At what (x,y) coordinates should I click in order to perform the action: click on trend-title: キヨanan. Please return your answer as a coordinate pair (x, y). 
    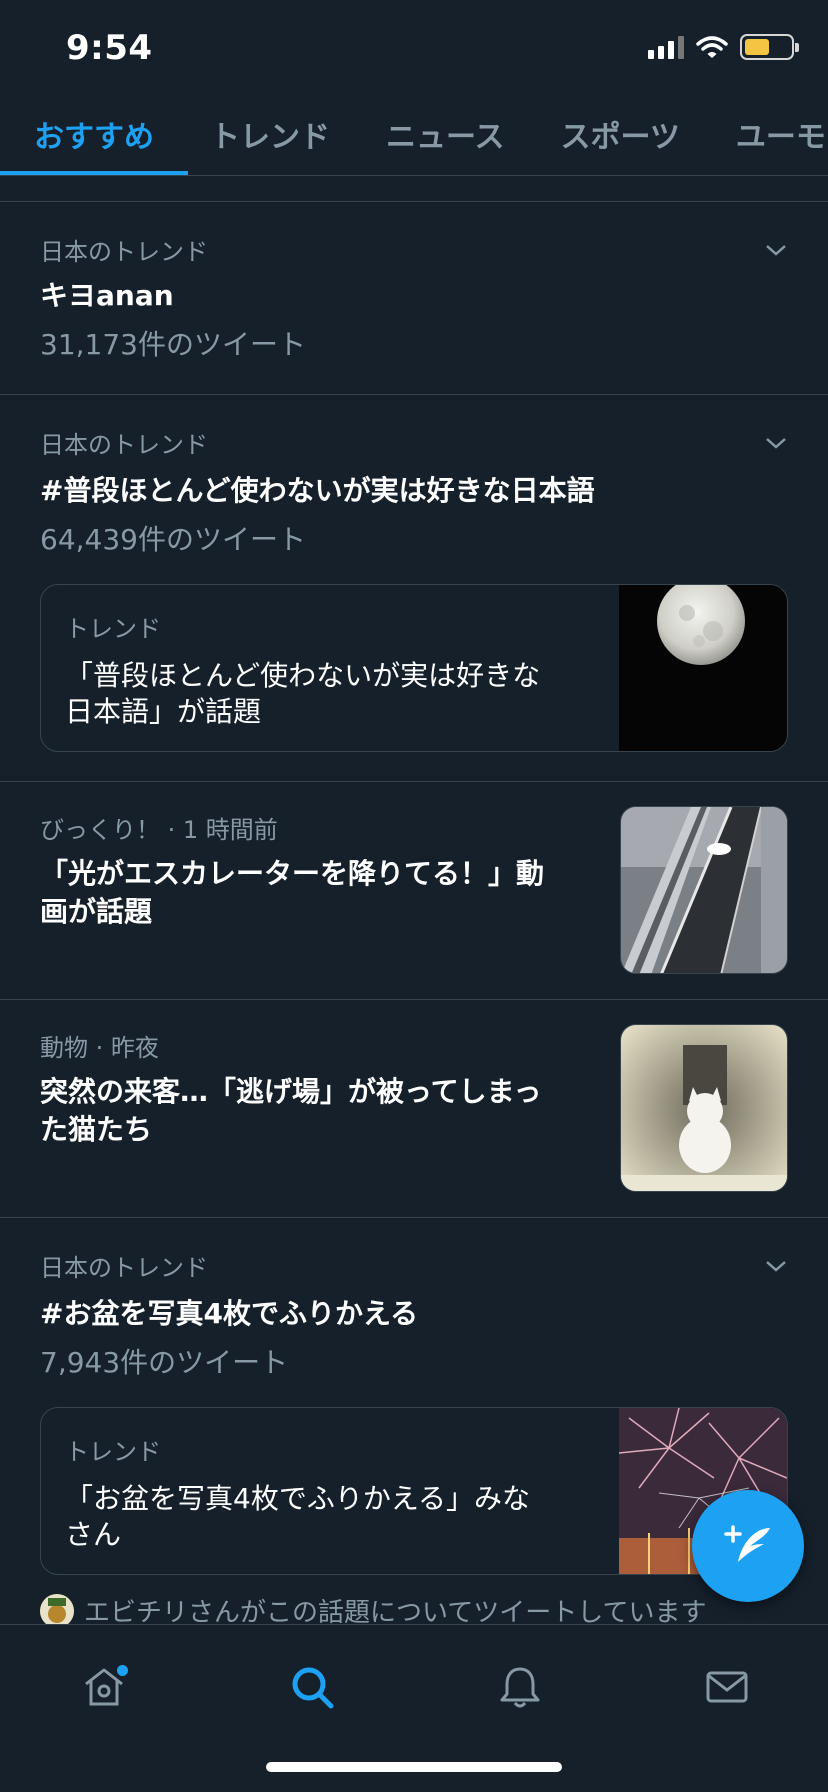
    Looking at the image, I should click on (107, 295).